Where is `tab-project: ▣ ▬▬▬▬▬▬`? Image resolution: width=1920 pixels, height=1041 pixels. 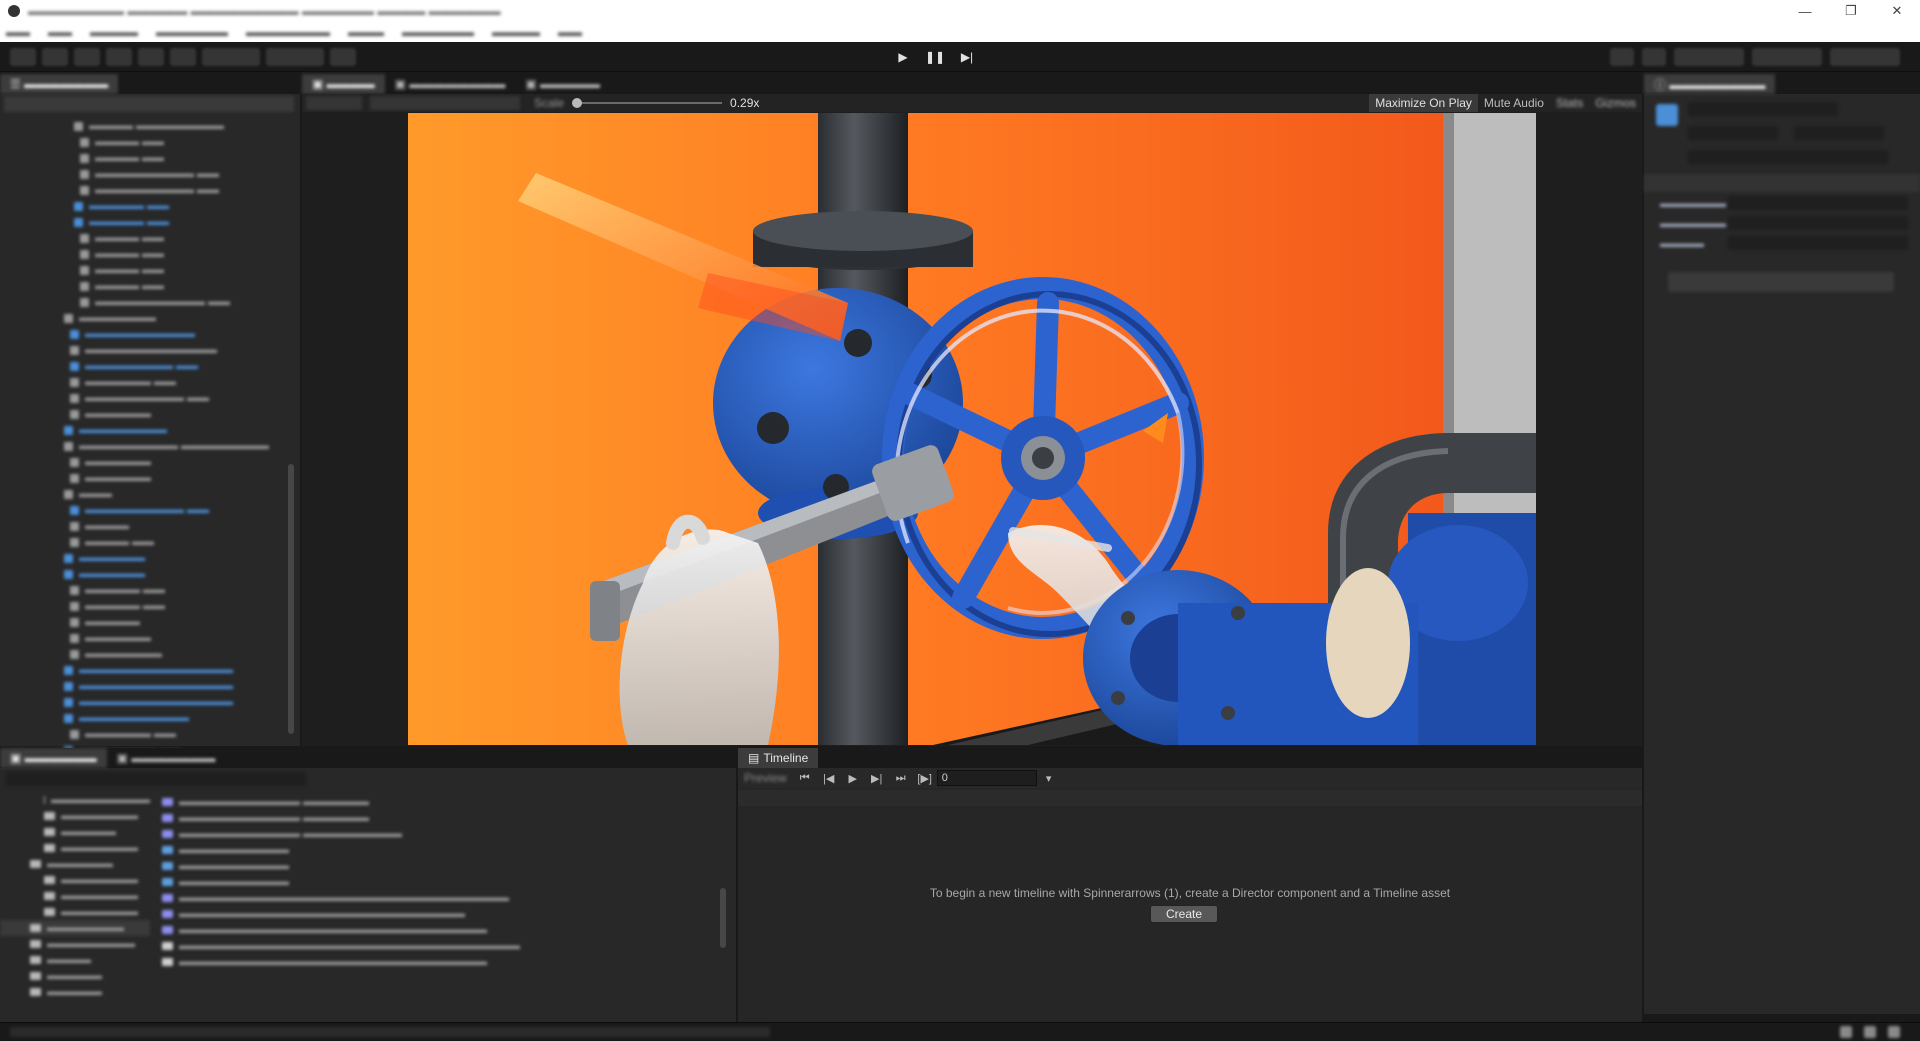
tab-project: ▣ ▬▬▬▬▬▬ is located at coordinates (53, 758).